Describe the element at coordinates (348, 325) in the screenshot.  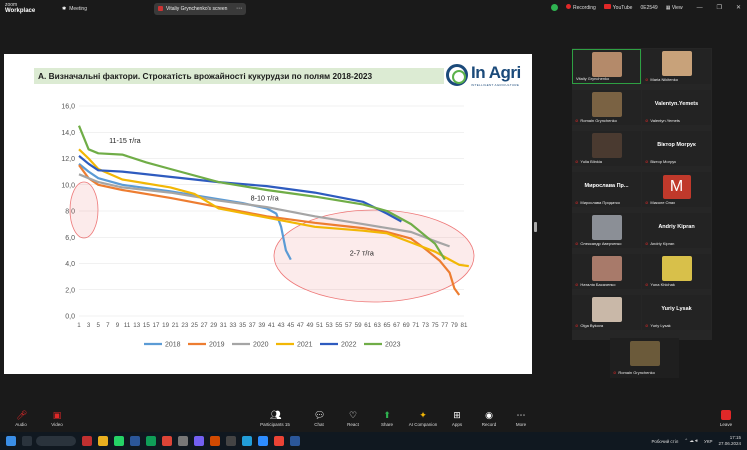
I see `x-tick-label: 57` at that location.